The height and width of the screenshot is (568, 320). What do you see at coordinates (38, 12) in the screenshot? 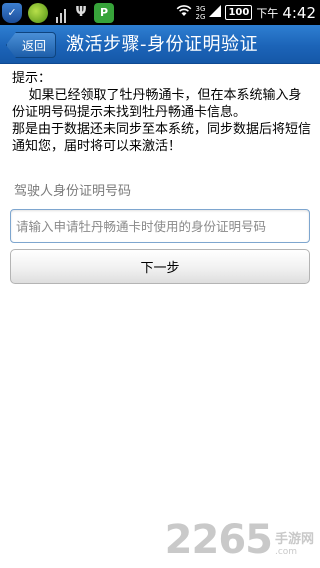
I see `leaf-app-icon` at bounding box center [38, 12].